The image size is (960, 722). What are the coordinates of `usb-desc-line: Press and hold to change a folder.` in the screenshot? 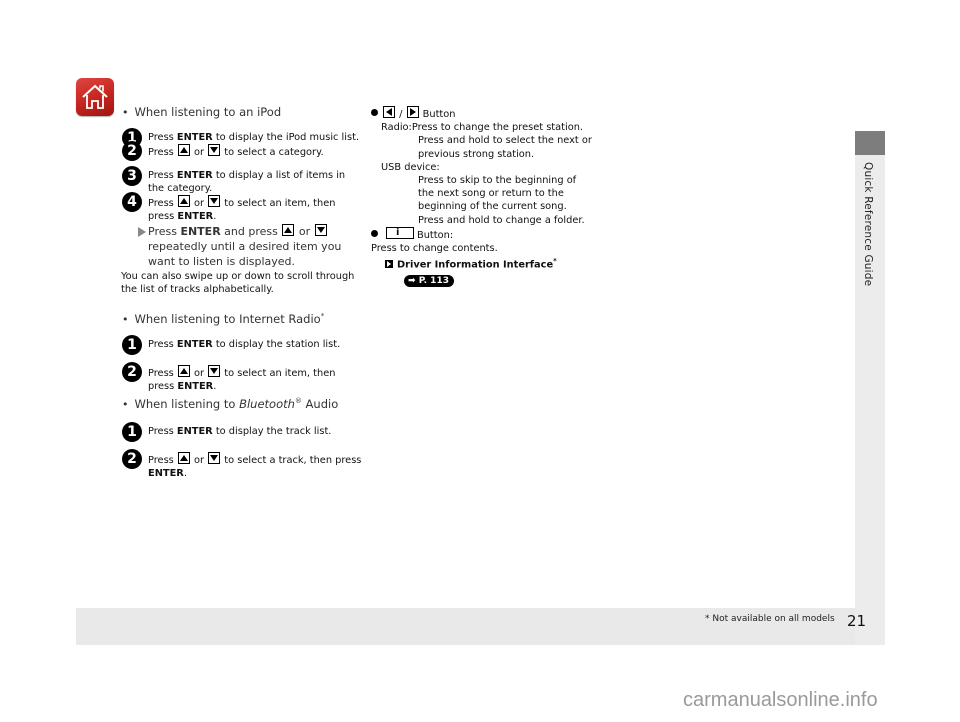 It's located at (501, 220).